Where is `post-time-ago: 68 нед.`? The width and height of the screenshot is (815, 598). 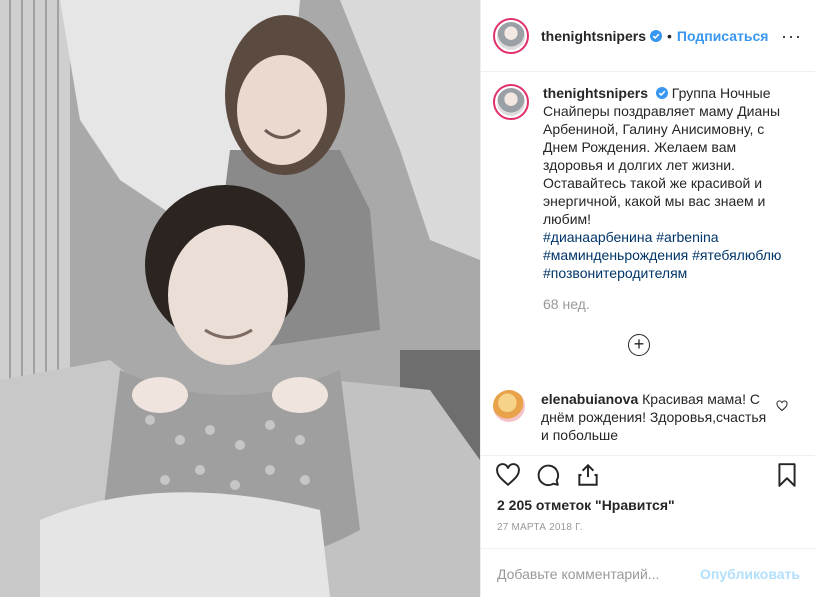
post-time-ago: 68 нед. is located at coordinates (671, 304).